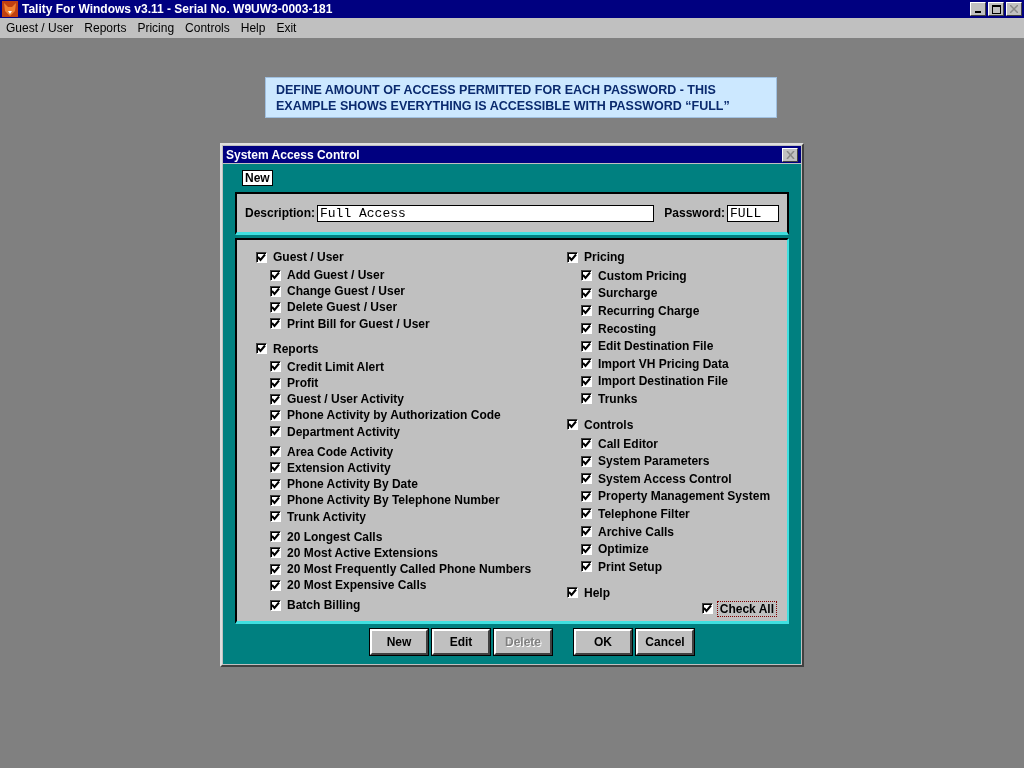  Describe the element at coordinates (597, 592) in the screenshot. I see `checkbox-label: Help` at that location.